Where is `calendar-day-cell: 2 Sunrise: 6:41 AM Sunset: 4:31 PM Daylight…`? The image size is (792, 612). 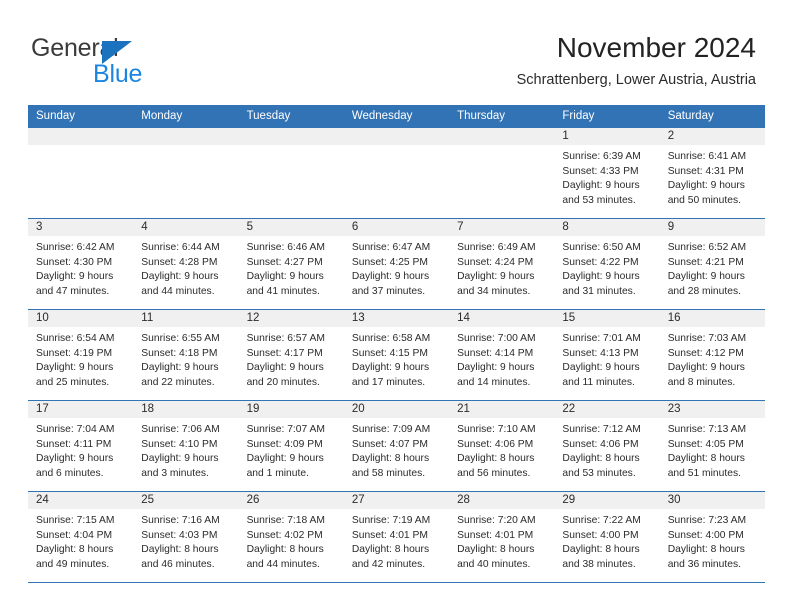 calendar-day-cell: 2 Sunrise: 6:41 AM Sunset: 4:31 PM Daylight… is located at coordinates (712, 173).